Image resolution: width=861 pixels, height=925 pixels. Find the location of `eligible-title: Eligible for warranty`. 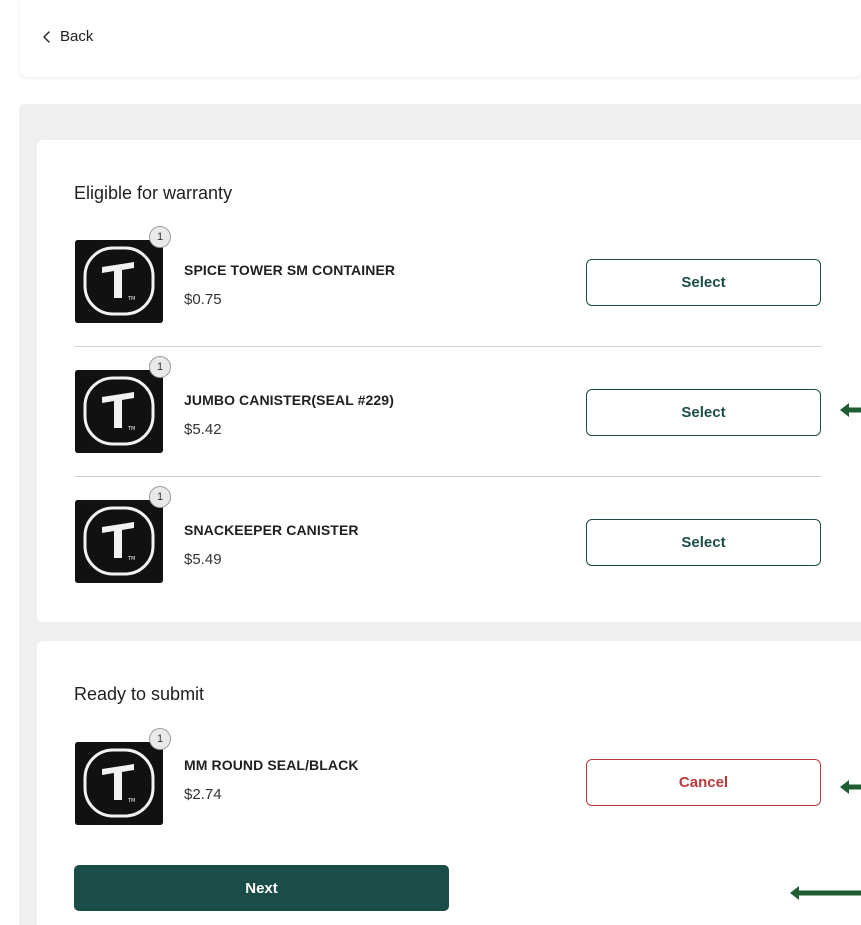

eligible-title: Eligible for warranty is located at coordinates (153, 193).